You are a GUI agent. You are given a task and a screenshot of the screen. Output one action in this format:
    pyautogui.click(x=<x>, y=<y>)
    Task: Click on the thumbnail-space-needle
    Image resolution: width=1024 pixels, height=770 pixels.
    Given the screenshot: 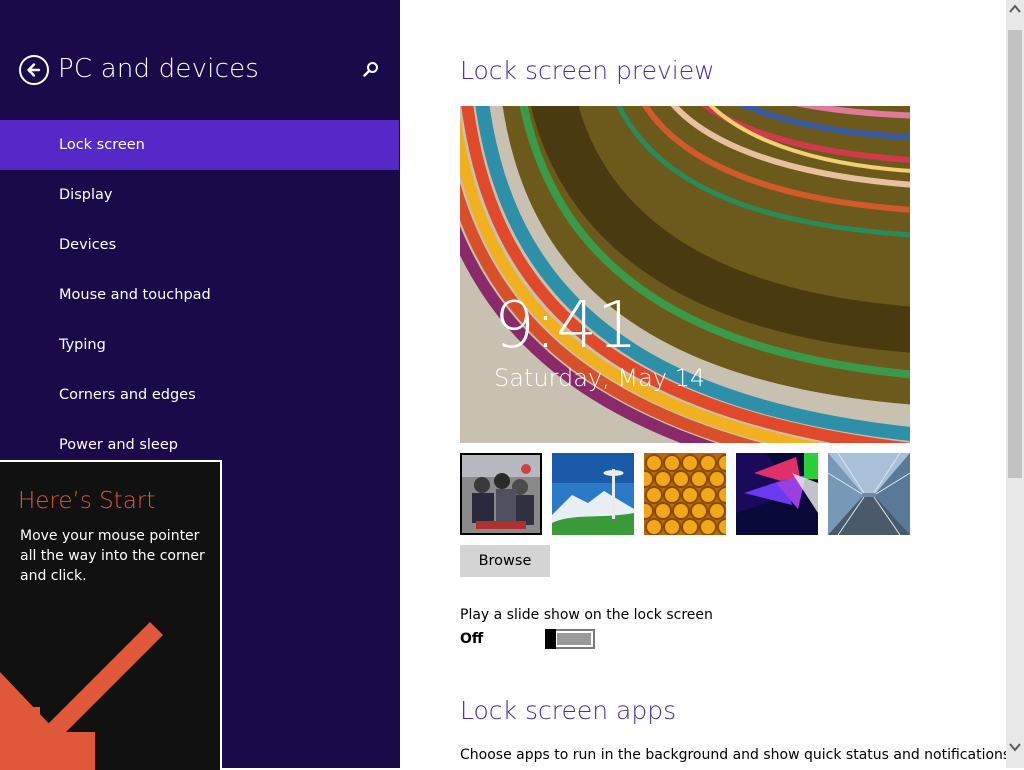 What is the action you would take?
    pyautogui.click(x=593, y=494)
    